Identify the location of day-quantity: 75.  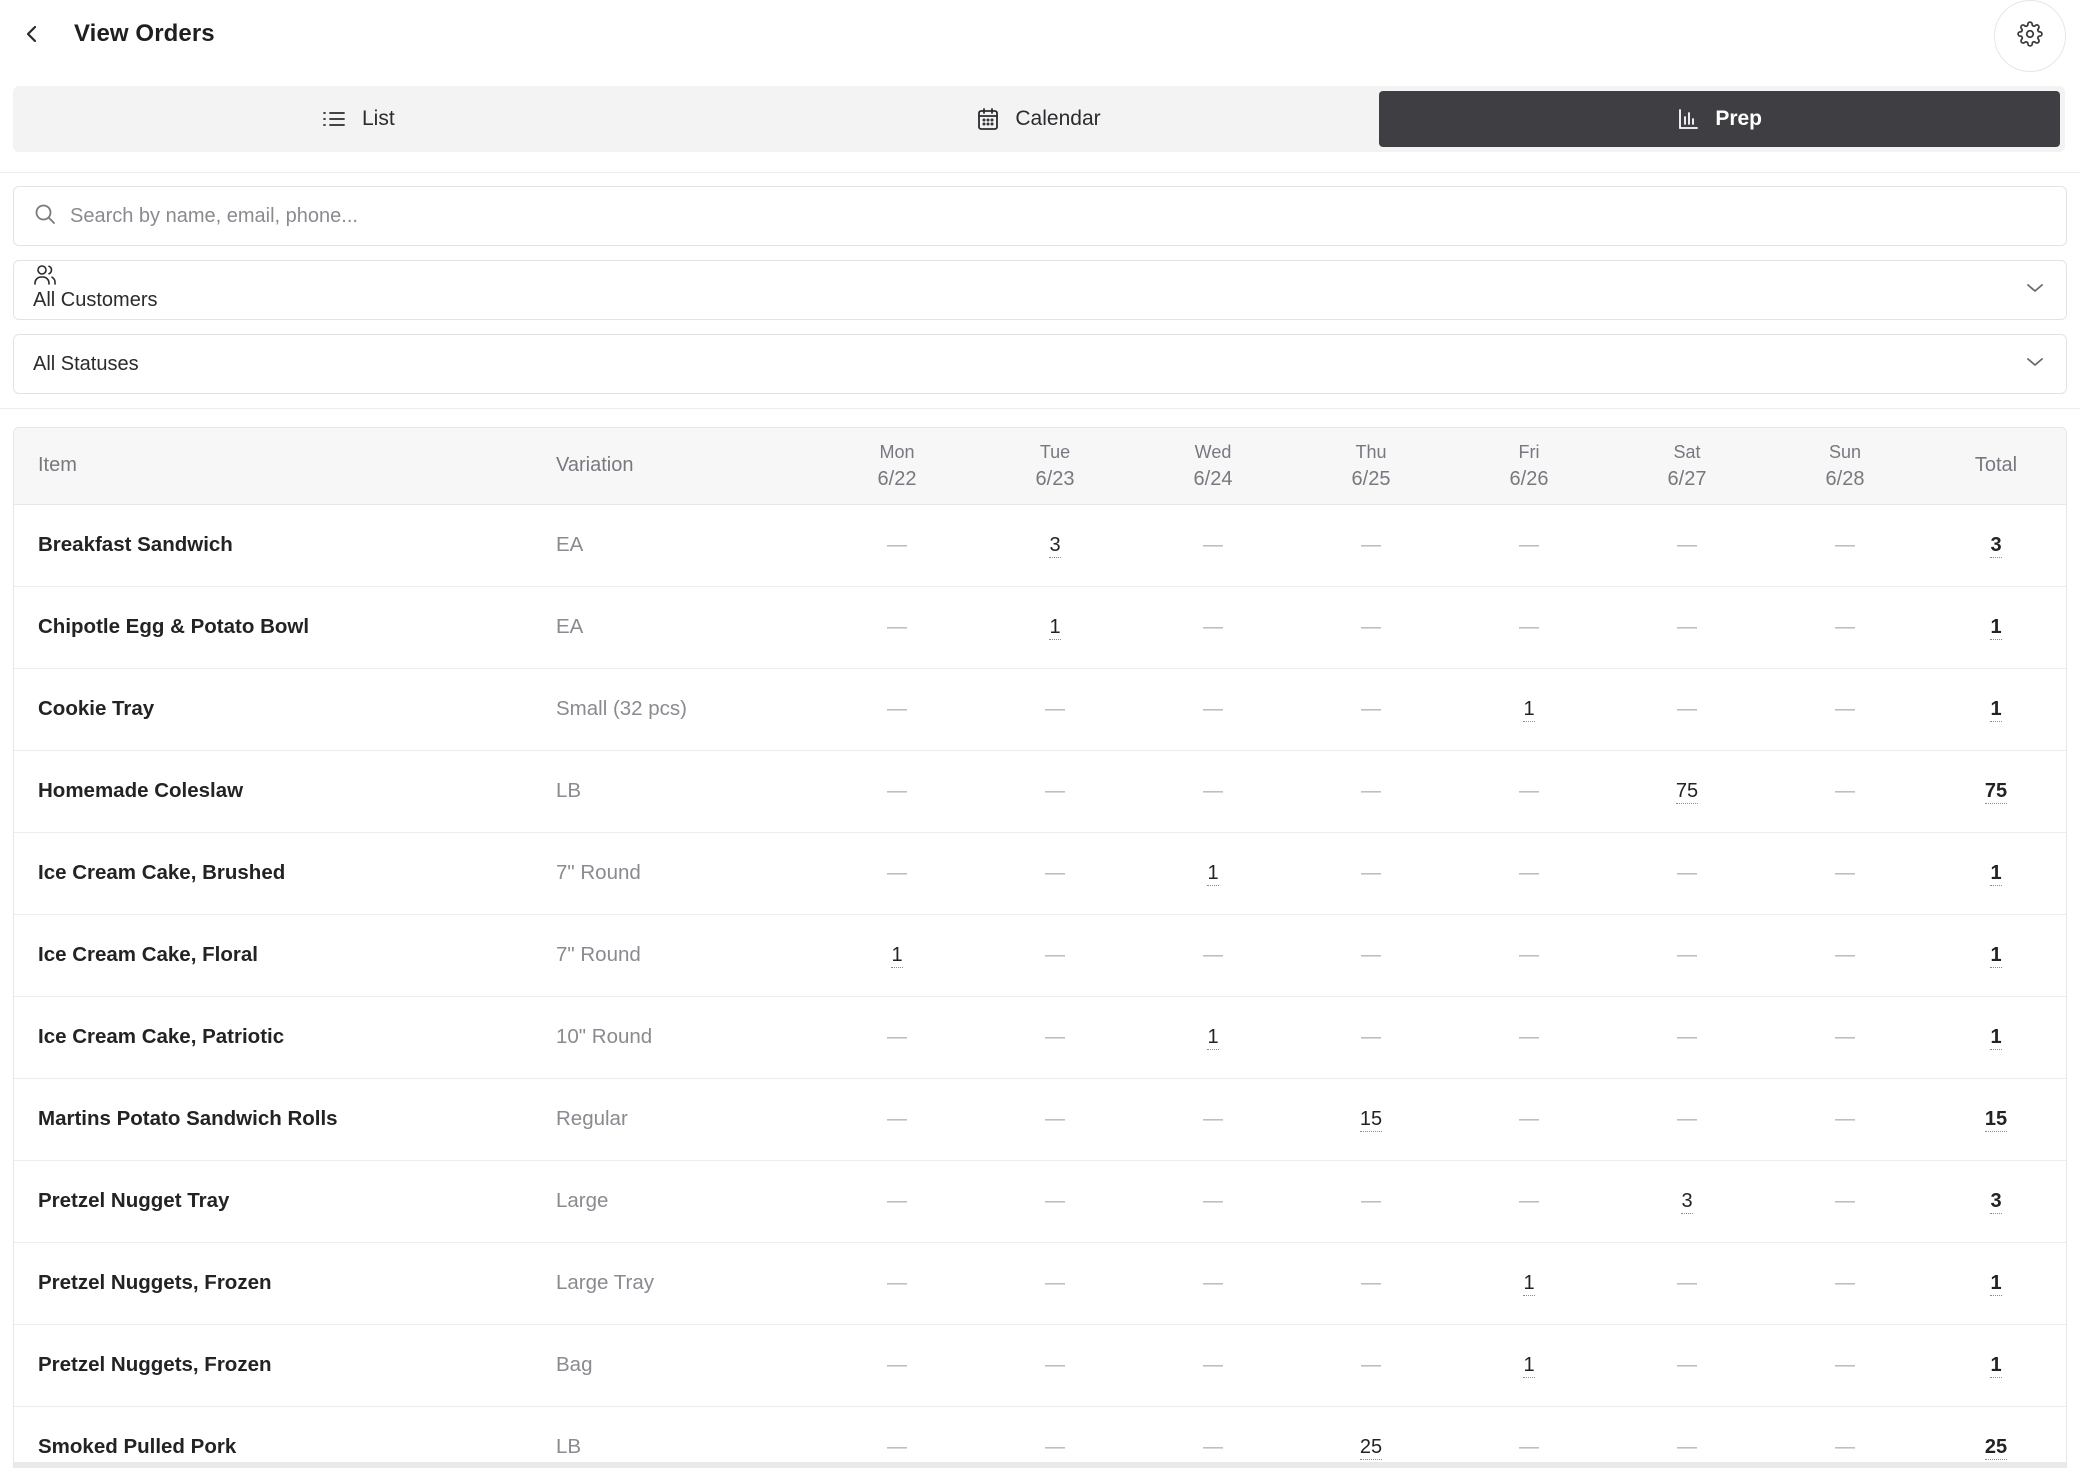
(1687, 791).